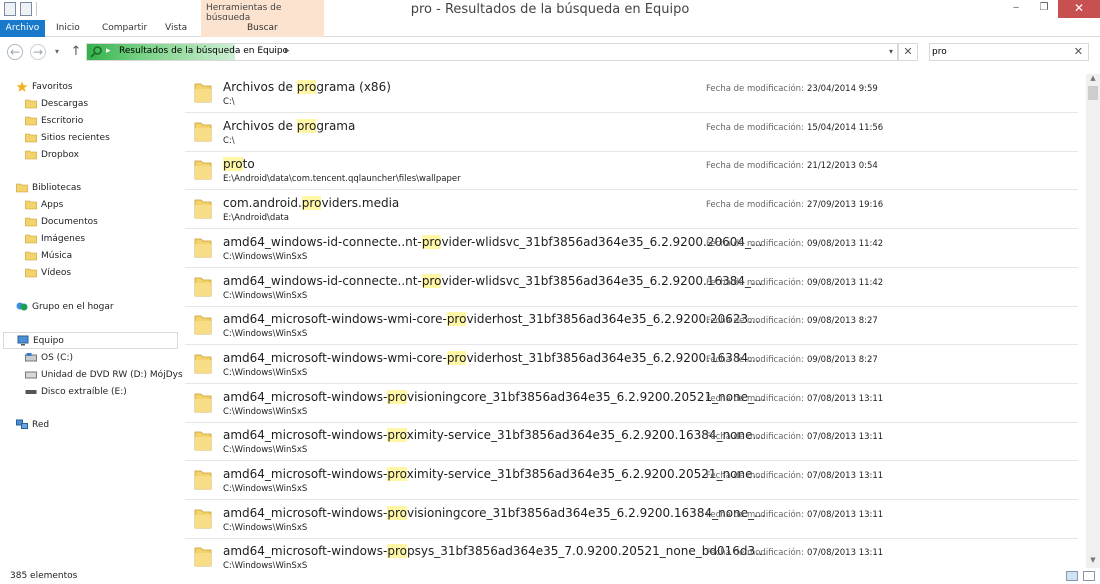  I want to click on scroll-up-icon: ▲, so click(1093, 80).